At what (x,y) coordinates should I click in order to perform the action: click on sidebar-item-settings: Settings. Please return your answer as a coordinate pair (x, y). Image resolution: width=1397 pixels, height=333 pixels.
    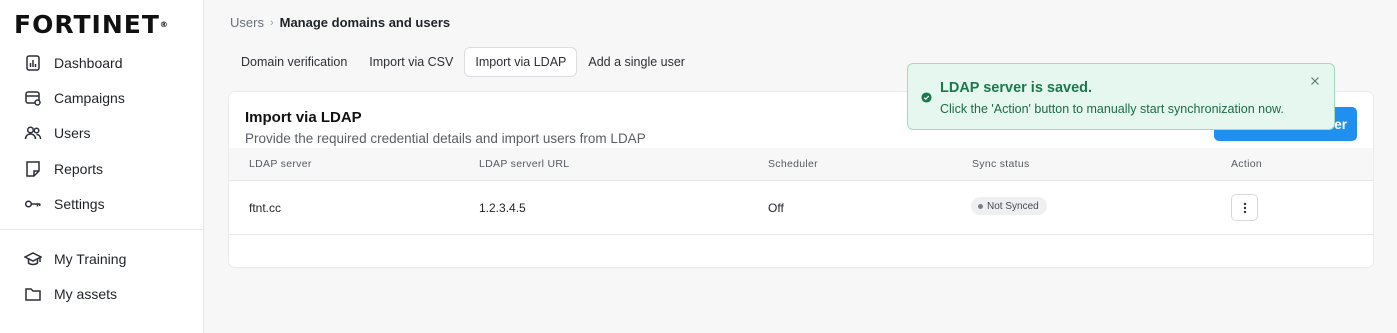
    Looking at the image, I should click on (109, 204).